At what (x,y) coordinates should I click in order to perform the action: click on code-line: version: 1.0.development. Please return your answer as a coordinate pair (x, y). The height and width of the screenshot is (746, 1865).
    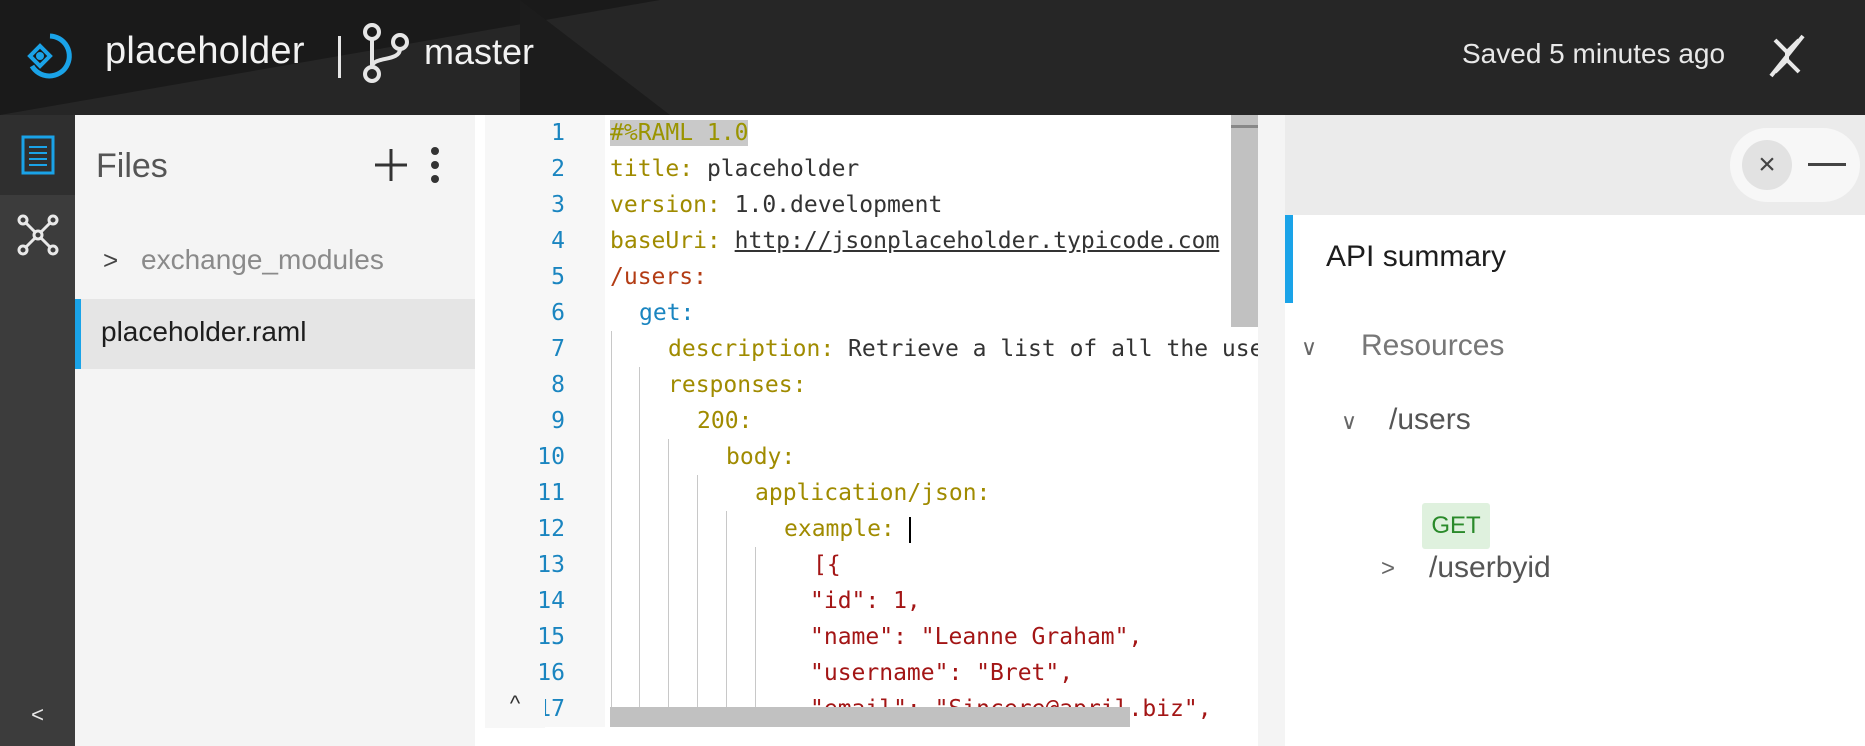
    Looking at the image, I should click on (776, 205).